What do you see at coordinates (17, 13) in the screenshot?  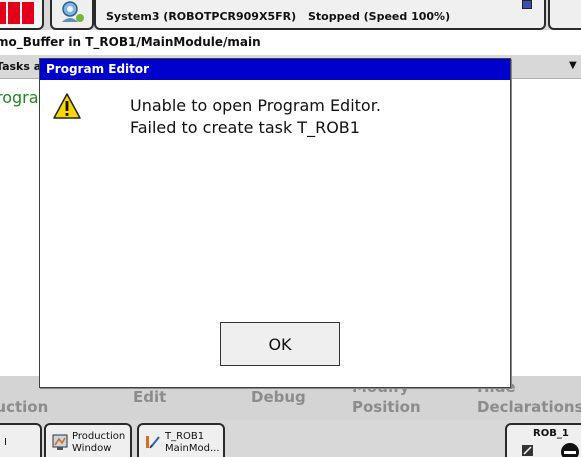 I see `abb-logo` at bounding box center [17, 13].